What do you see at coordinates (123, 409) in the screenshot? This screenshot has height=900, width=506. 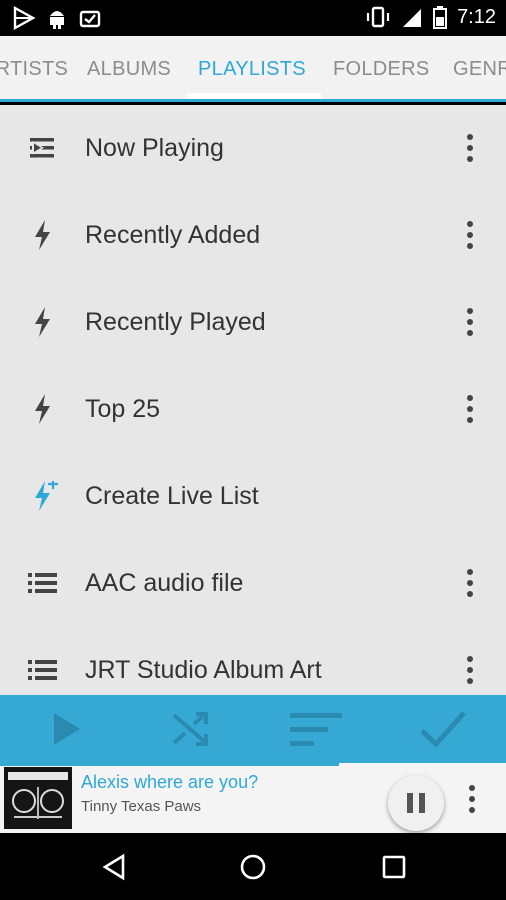 I see `playlist-label: Top 25` at bounding box center [123, 409].